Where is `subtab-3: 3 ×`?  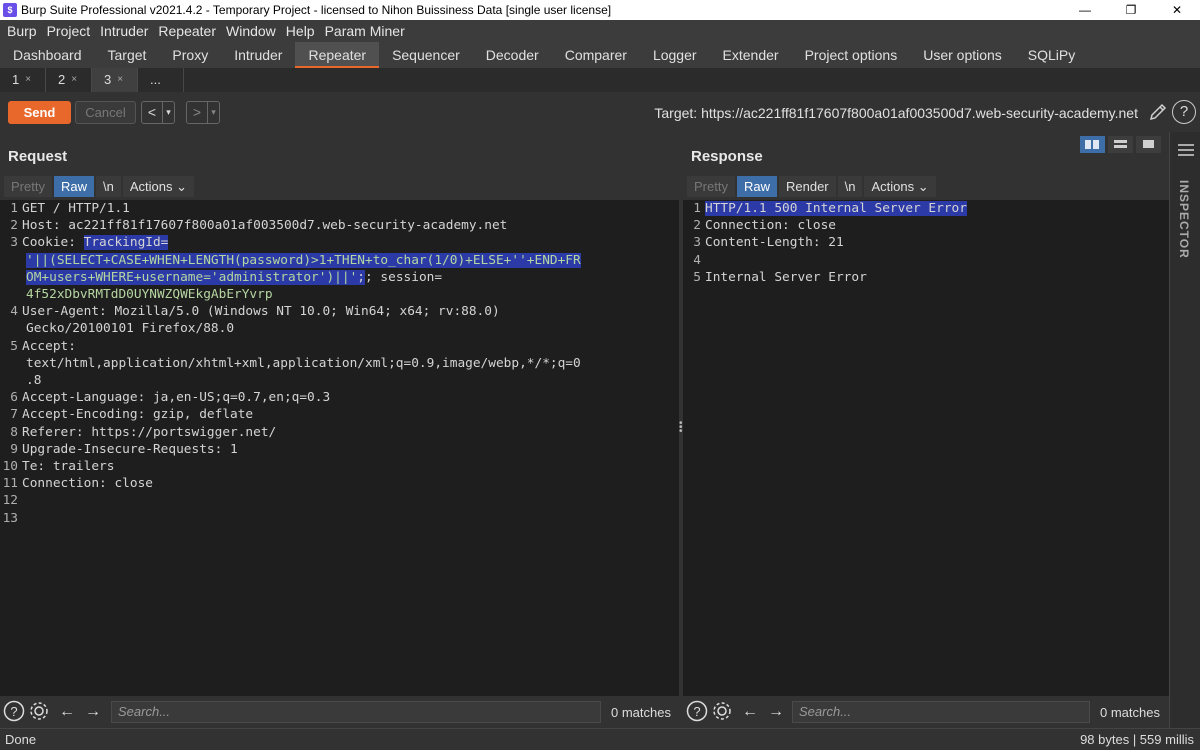
subtab-3: 3 × is located at coordinates (115, 80).